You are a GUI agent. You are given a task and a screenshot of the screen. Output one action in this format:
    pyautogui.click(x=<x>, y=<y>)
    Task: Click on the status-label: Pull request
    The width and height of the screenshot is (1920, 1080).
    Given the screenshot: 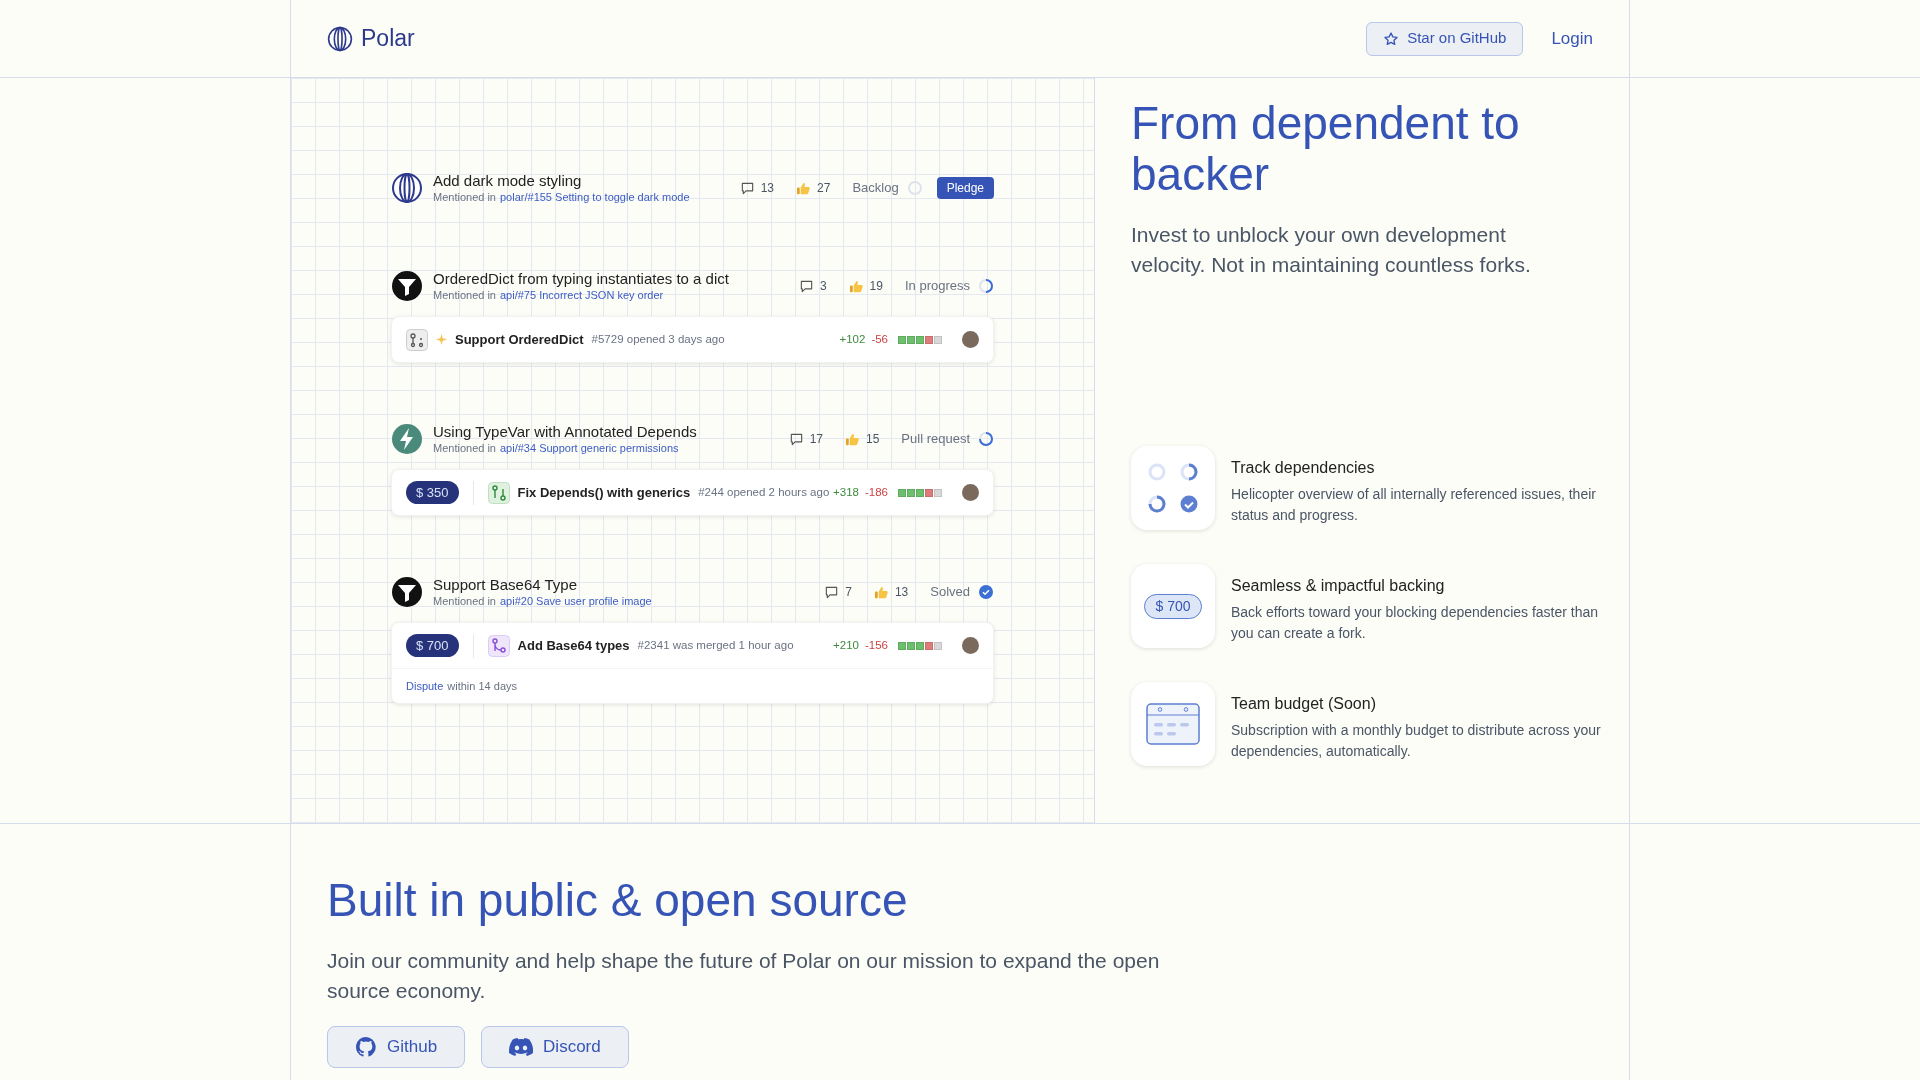 What is the action you would take?
    pyautogui.click(x=935, y=439)
    